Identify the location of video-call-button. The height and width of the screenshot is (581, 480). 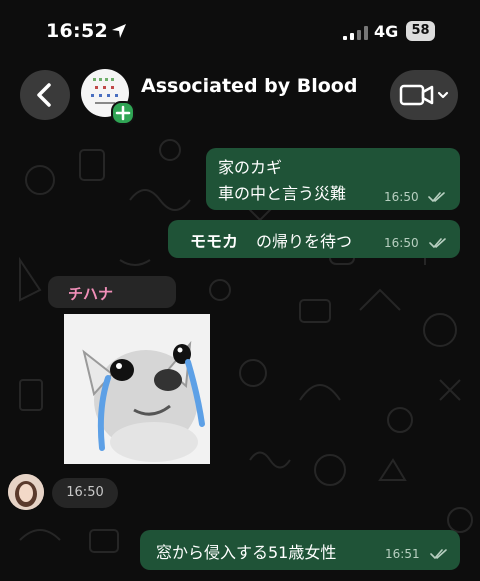
(424, 95).